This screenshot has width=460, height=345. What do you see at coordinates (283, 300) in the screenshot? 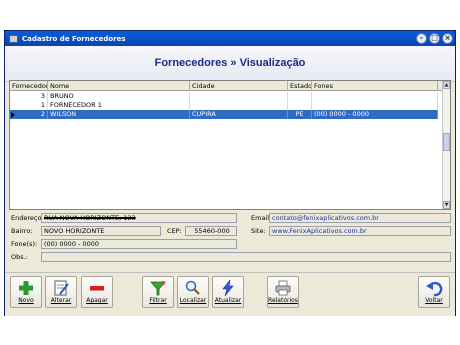
I see `relatorios-label: Relatórios` at bounding box center [283, 300].